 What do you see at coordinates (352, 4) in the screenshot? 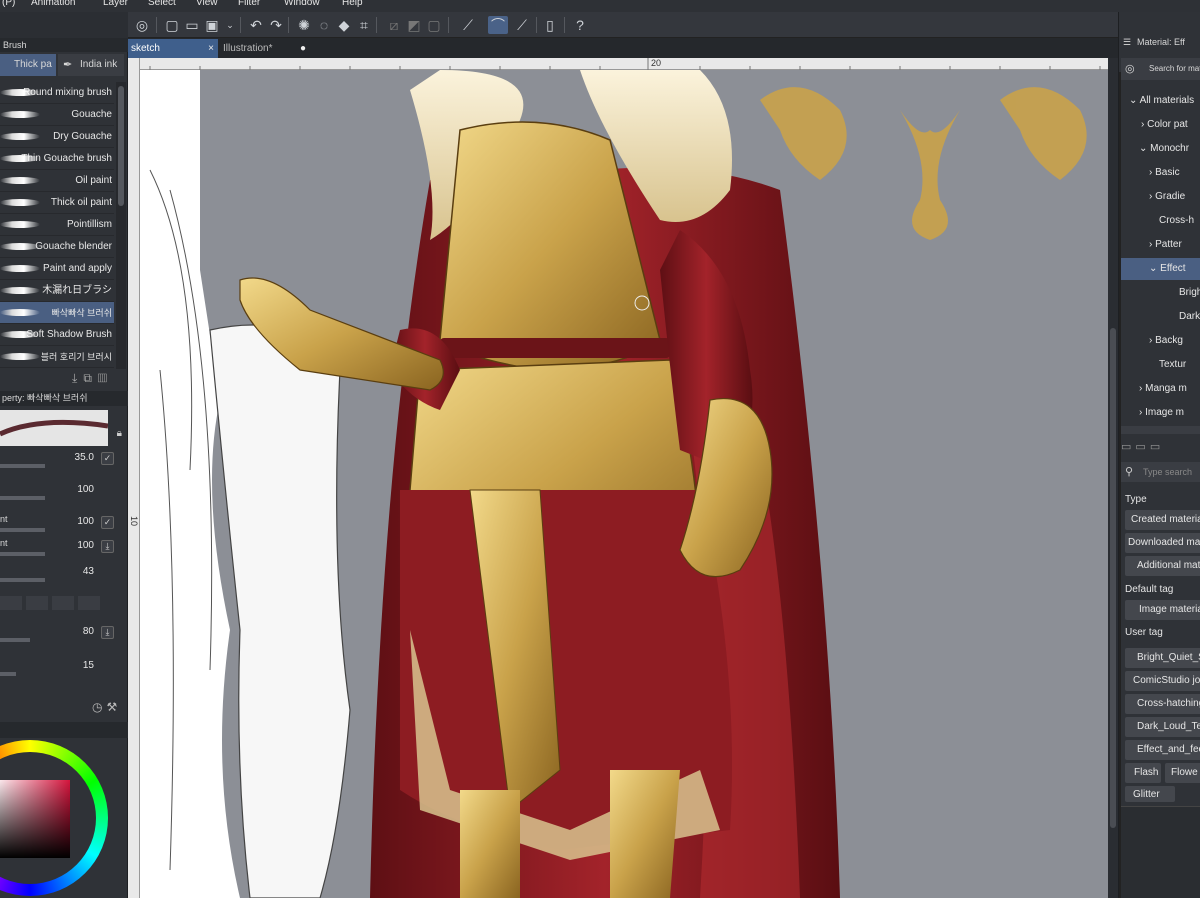
I see `menu-item-help: Help` at bounding box center [352, 4].